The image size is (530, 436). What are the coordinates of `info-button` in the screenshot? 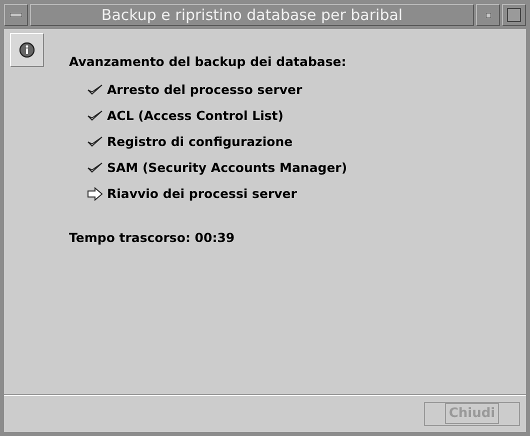 It's located at (27, 50).